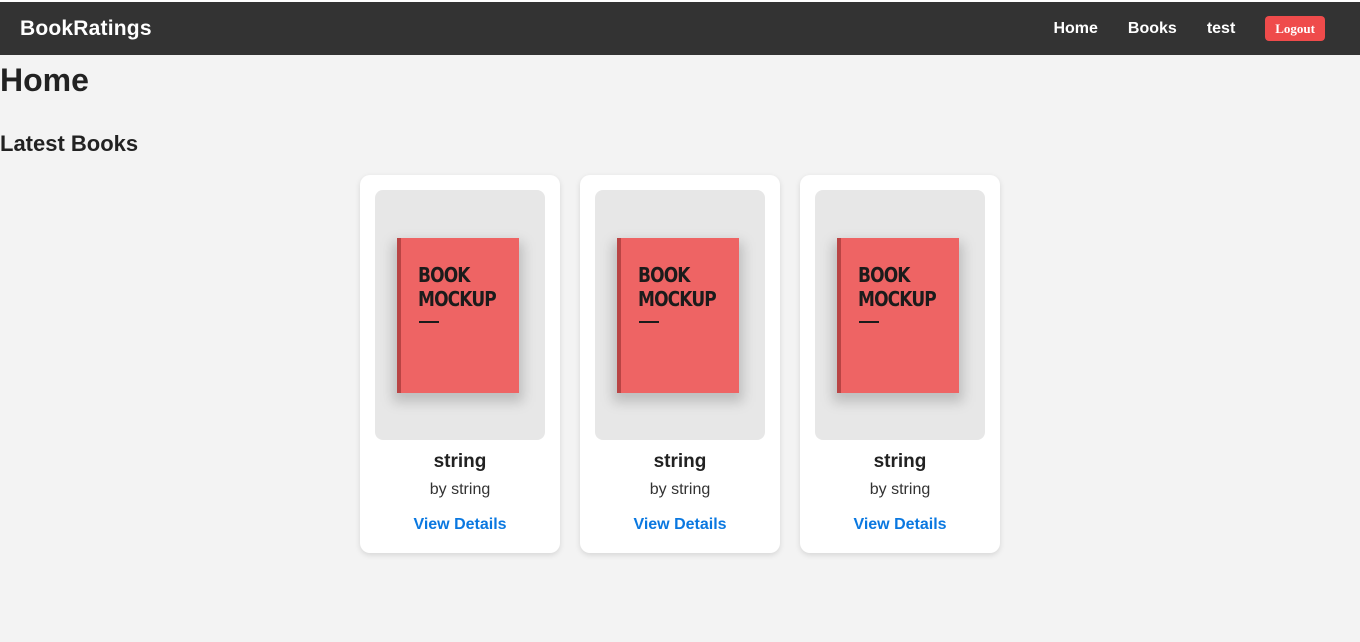 Image resolution: width=1360 pixels, height=642 pixels. What do you see at coordinates (1152, 29) in the screenshot?
I see `nav-link-books: Books` at bounding box center [1152, 29].